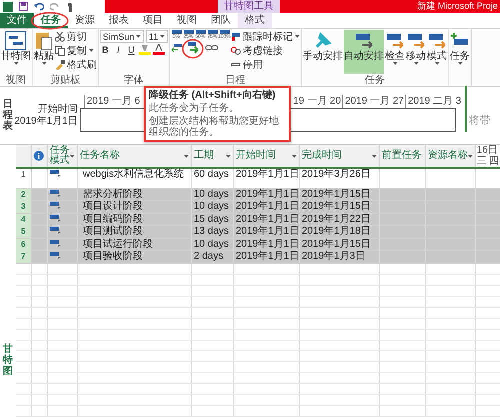 The width and height of the screenshot is (500, 417). Describe the element at coordinates (17, 20) in the screenshot. I see `ribbon-tab: 文件` at that location.